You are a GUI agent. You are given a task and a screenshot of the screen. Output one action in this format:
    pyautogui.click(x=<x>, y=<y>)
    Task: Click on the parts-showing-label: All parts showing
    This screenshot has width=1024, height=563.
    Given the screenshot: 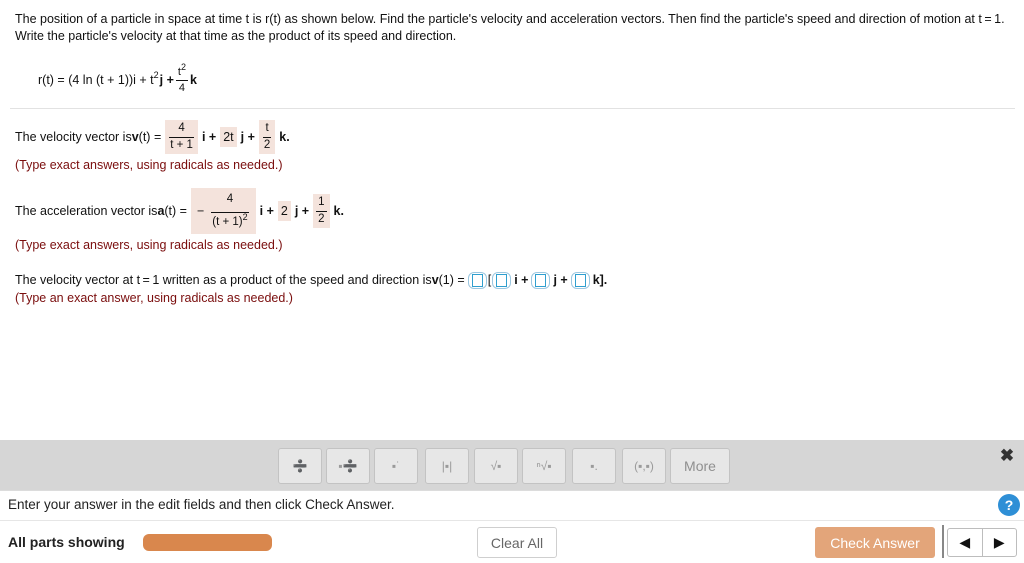 What is the action you would take?
    pyautogui.click(x=66, y=542)
    